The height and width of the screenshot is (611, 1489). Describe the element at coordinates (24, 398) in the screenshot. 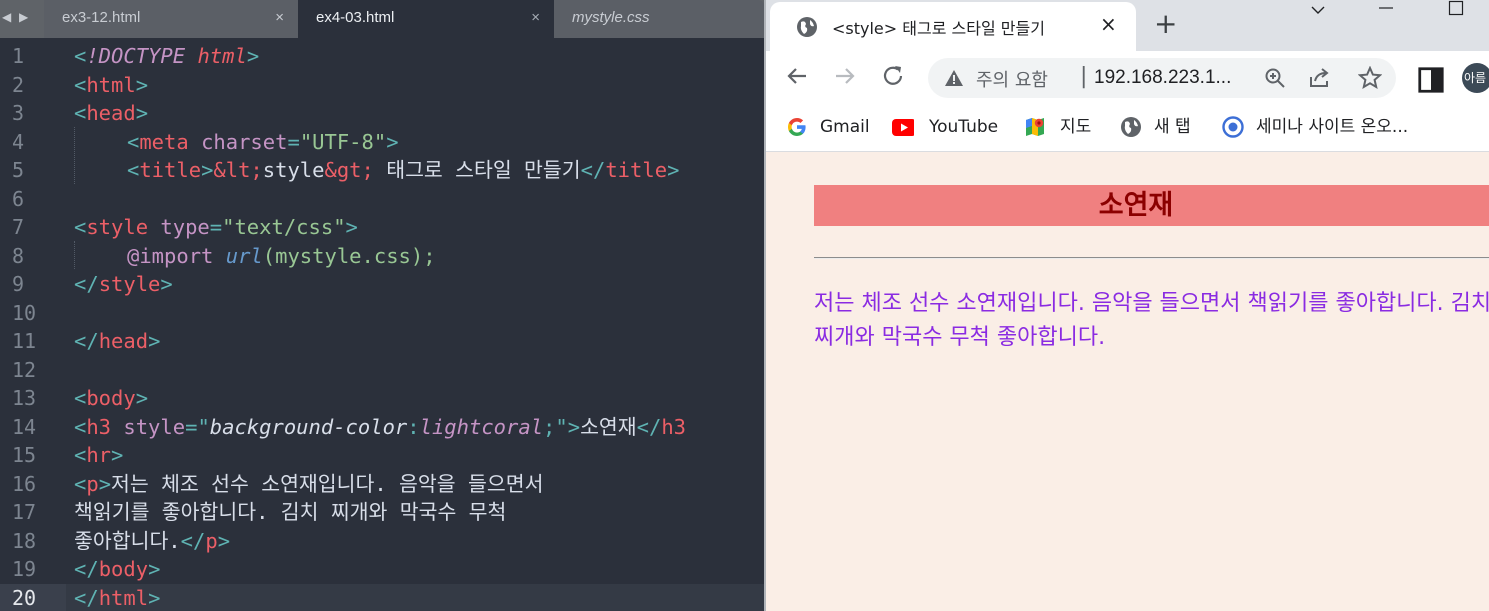

I see `line-number: 13` at that location.